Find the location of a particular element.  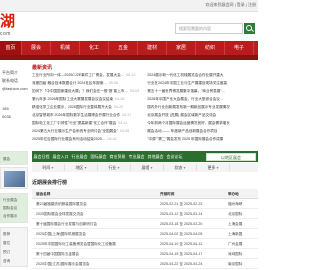

news-item: 国际电工化工厂引领性"行业"提高新建"化工合作"展会 04-12 is located at coordinates (87, 123).